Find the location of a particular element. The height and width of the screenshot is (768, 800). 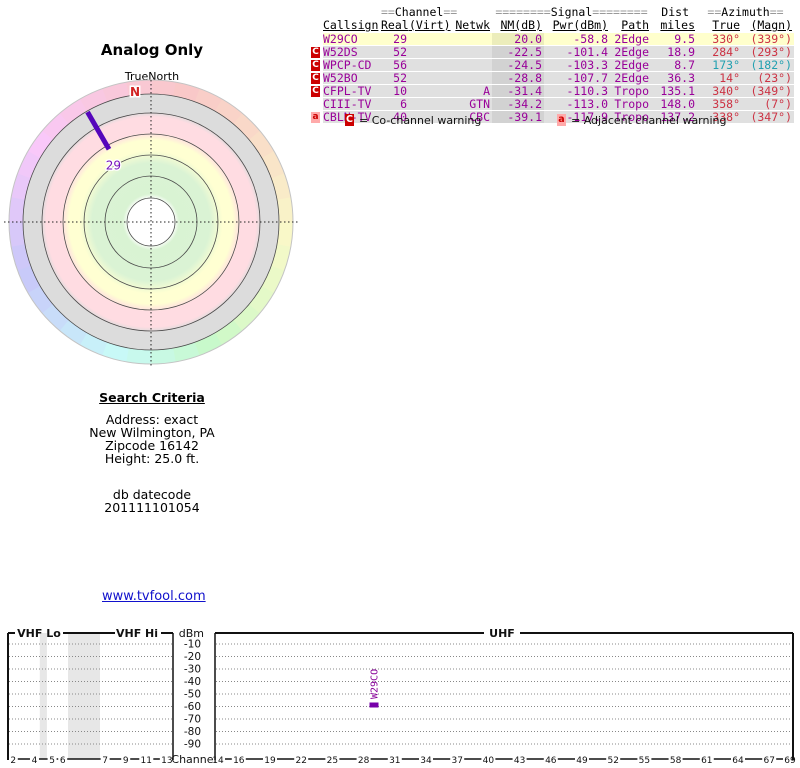

column-header-callsign: Callsign is located at coordinates (351, 25).